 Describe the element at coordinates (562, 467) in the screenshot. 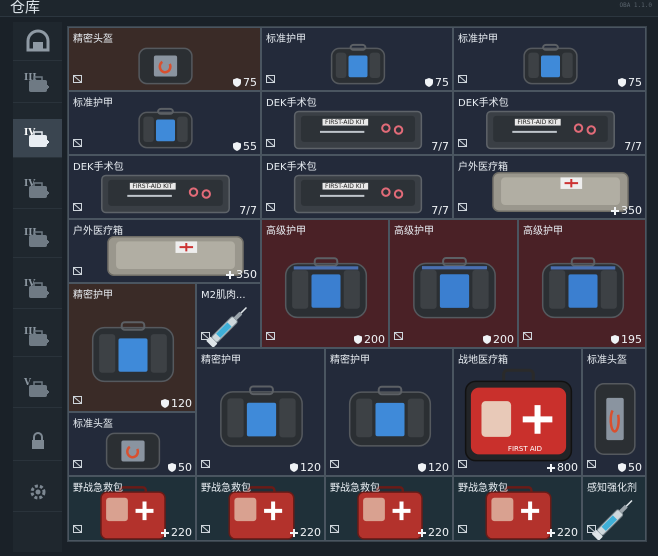

I see `item-value: 800` at that location.